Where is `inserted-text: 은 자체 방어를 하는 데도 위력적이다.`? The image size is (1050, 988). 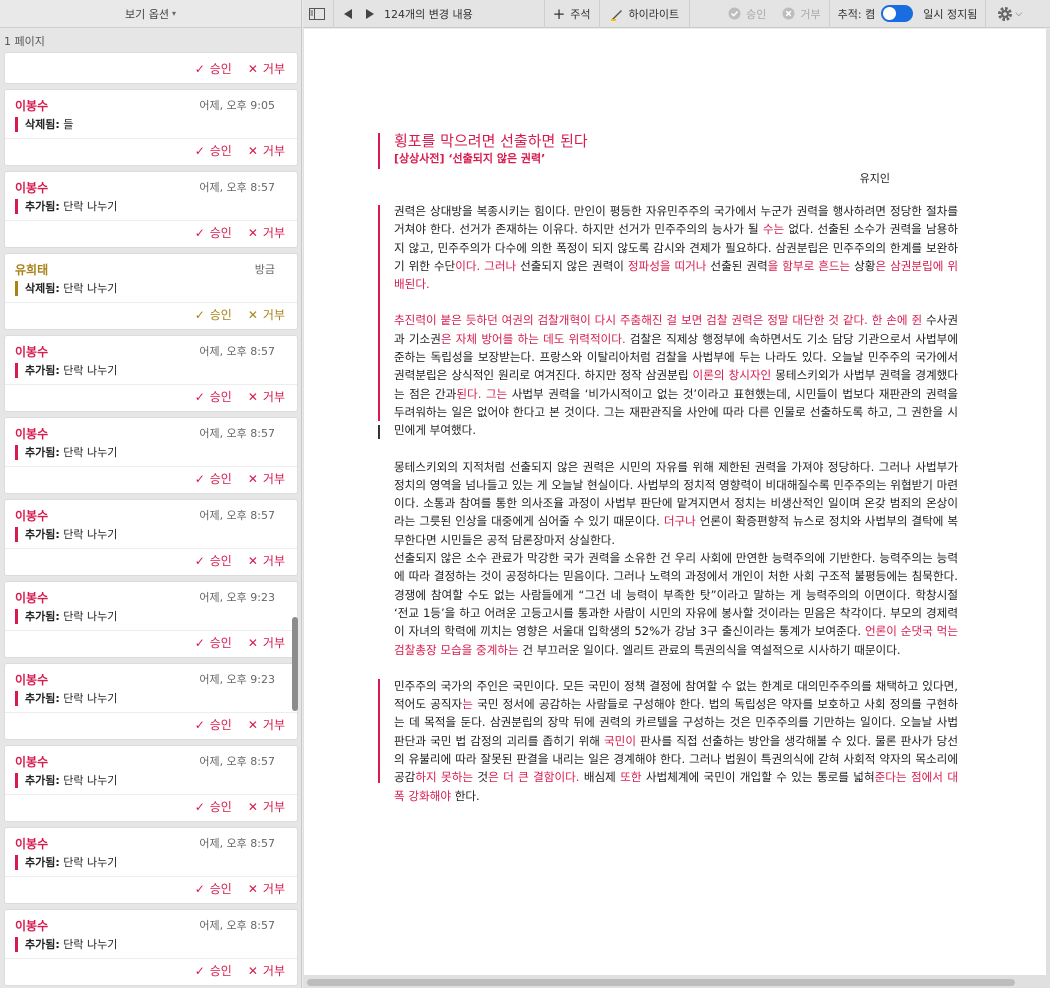
inserted-text: 은 자체 방어를 하는 데도 위력적이다. is located at coordinates (533, 338).